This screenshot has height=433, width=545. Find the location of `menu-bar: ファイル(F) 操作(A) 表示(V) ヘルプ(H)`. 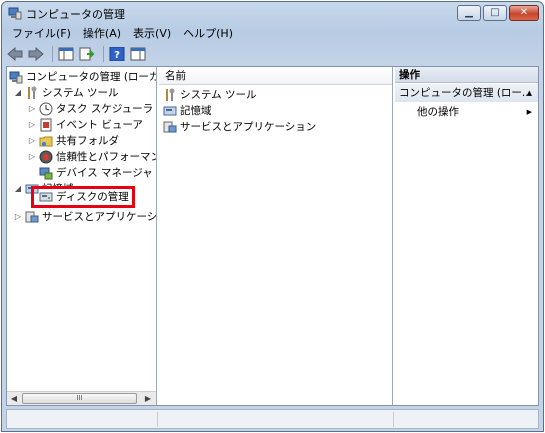

menu-bar: ファイル(F) 操作(A) 表示(V) ヘルプ(H) is located at coordinates (122, 34).